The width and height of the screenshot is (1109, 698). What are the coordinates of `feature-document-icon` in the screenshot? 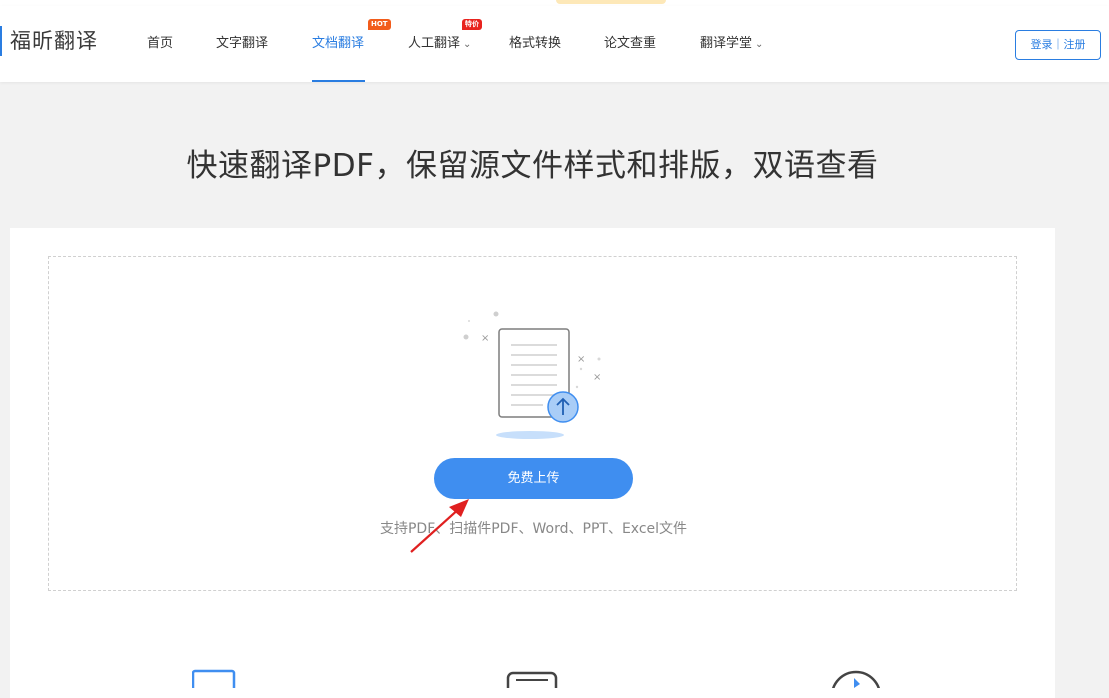 It's located at (532, 679).